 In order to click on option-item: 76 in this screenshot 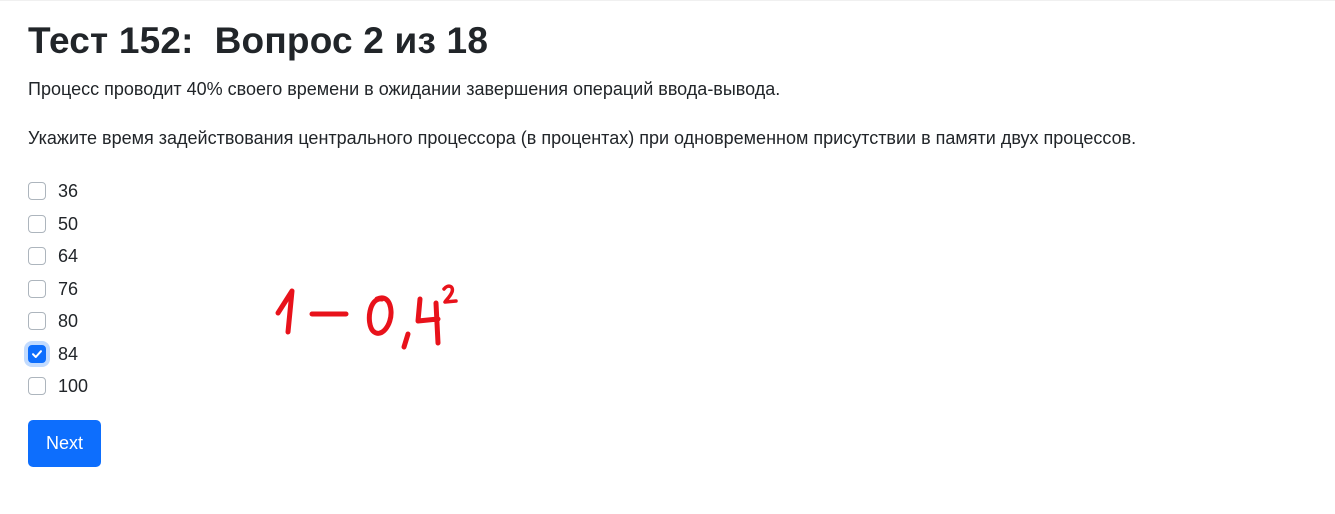, I will do `click(58, 289)`.